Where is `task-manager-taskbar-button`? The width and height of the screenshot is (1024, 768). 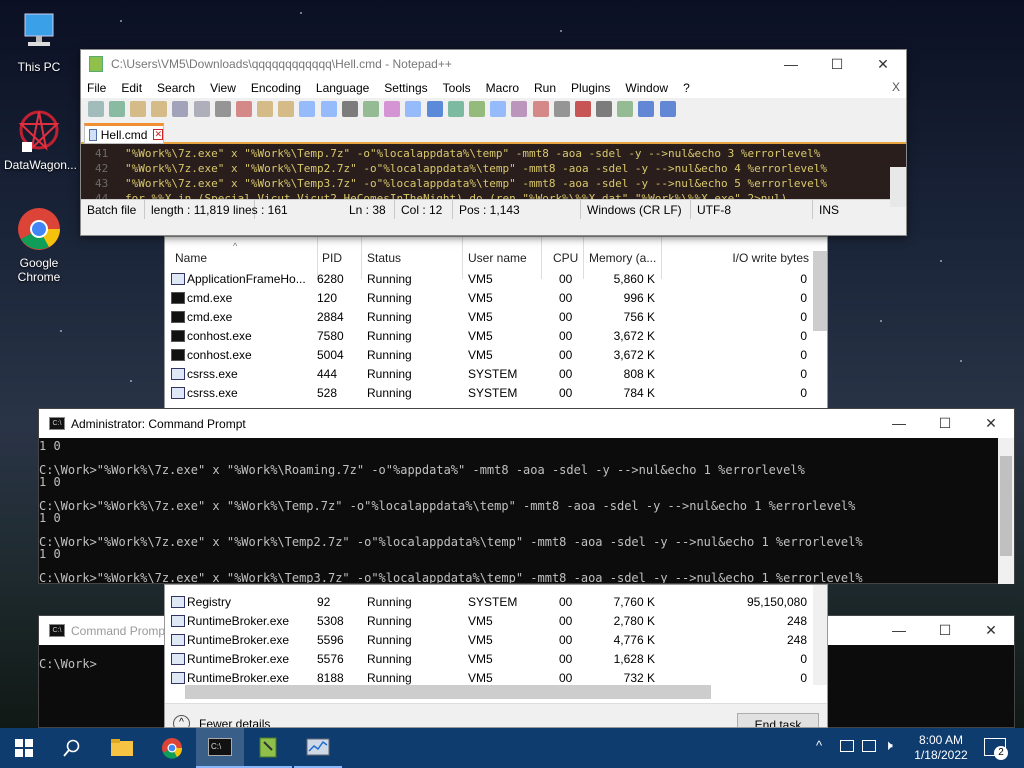 task-manager-taskbar-button is located at coordinates (318, 748).